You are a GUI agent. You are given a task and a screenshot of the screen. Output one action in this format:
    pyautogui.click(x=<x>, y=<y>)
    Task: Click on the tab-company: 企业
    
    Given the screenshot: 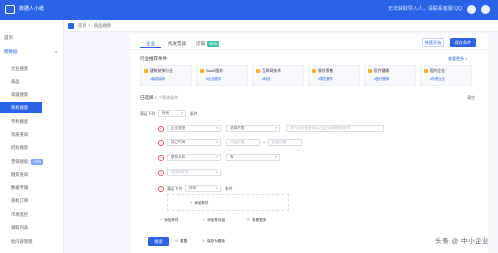 What is the action you would take?
    pyautogui.click(x=150, y=44)
    